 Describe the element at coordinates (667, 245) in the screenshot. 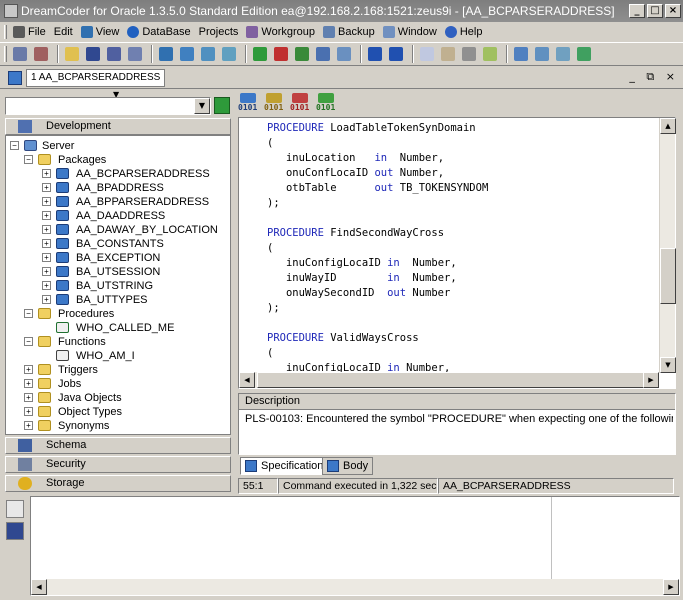

I see `vertical-scrollbar: ▲ ▼` at that location.